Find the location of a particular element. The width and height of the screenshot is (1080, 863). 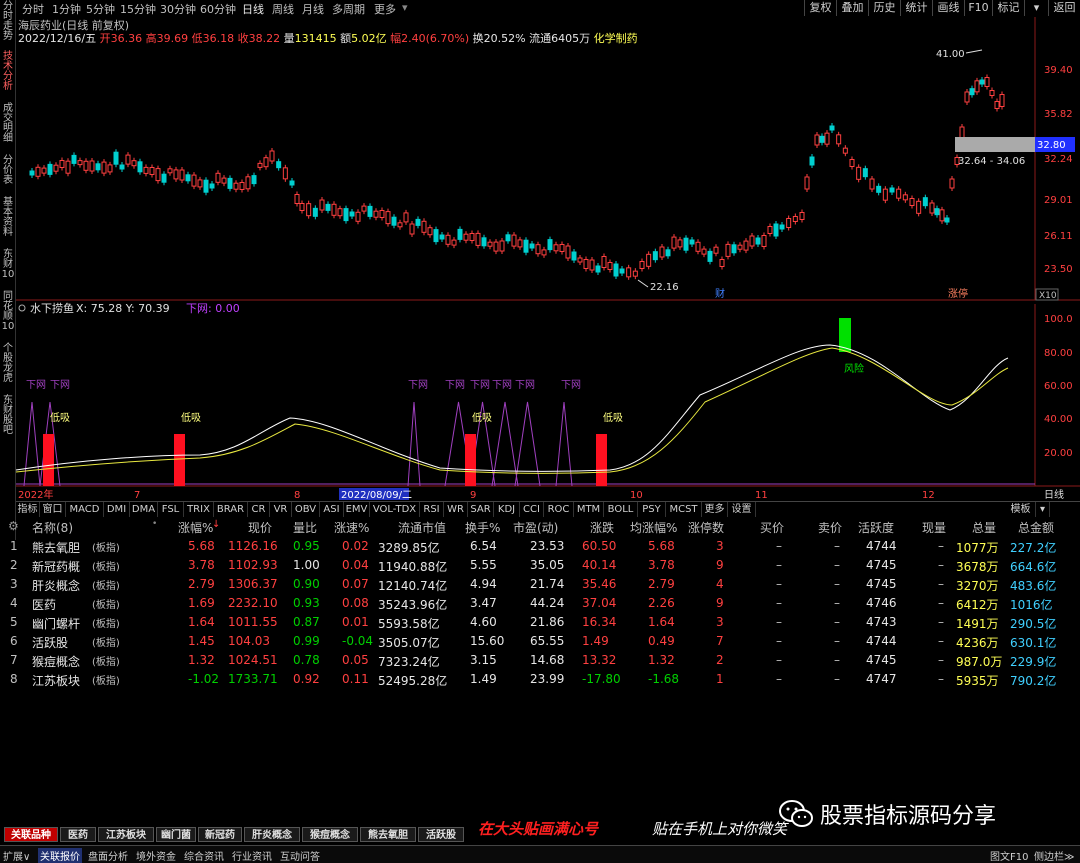

col-total-vol: 总量 is located at coordinates (984, 527).